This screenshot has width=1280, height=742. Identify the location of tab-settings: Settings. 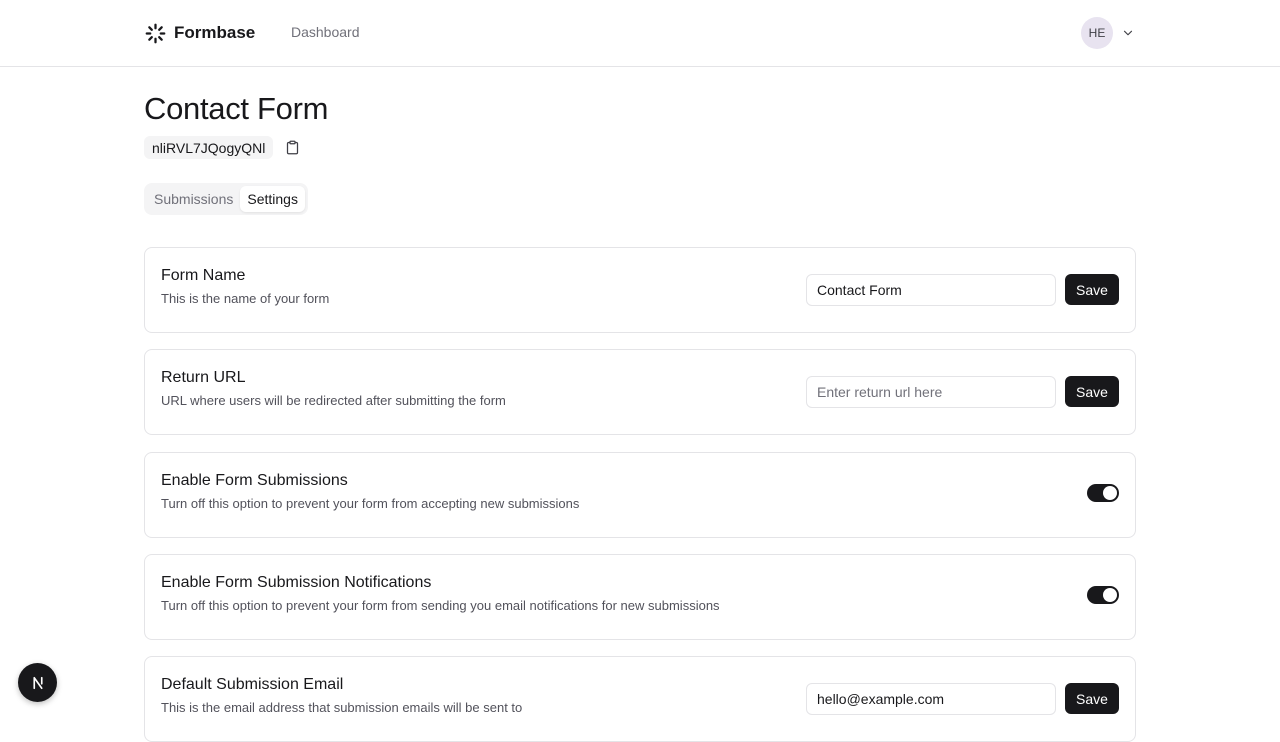
(272, 199).